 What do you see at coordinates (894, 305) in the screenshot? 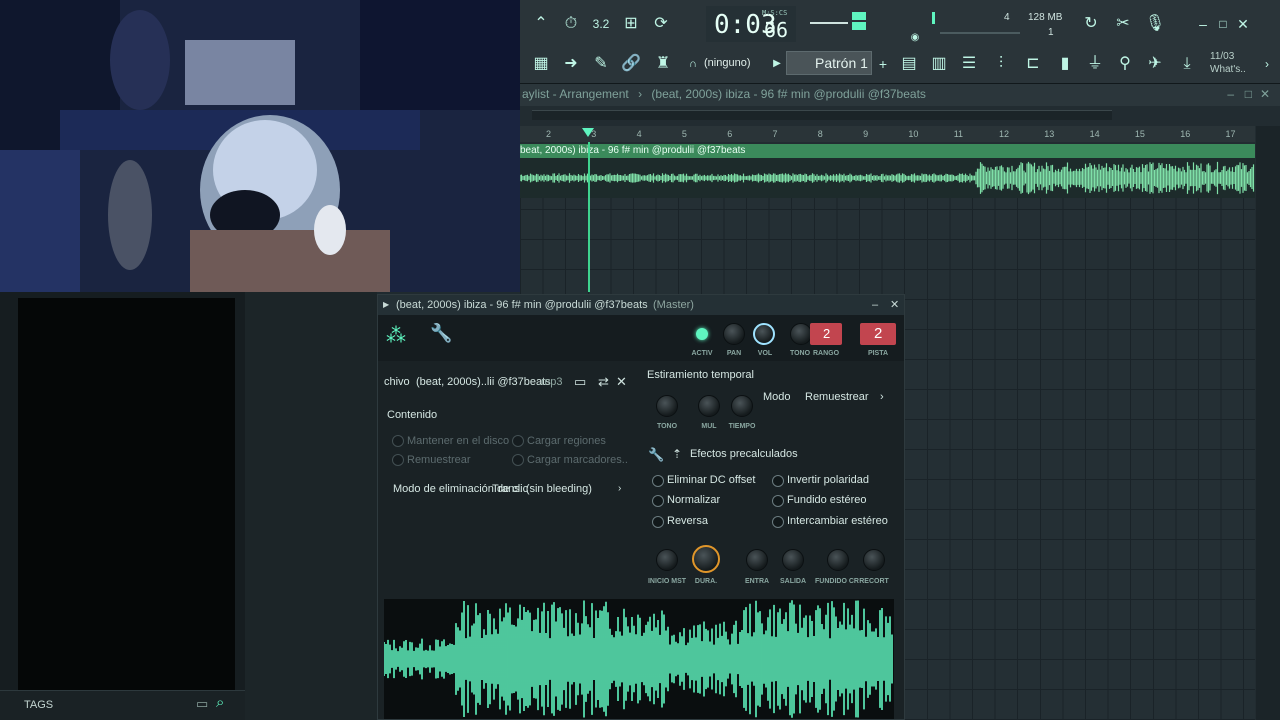
I see `sampler-close-icon: ✕` at bounding box center [894, 305].